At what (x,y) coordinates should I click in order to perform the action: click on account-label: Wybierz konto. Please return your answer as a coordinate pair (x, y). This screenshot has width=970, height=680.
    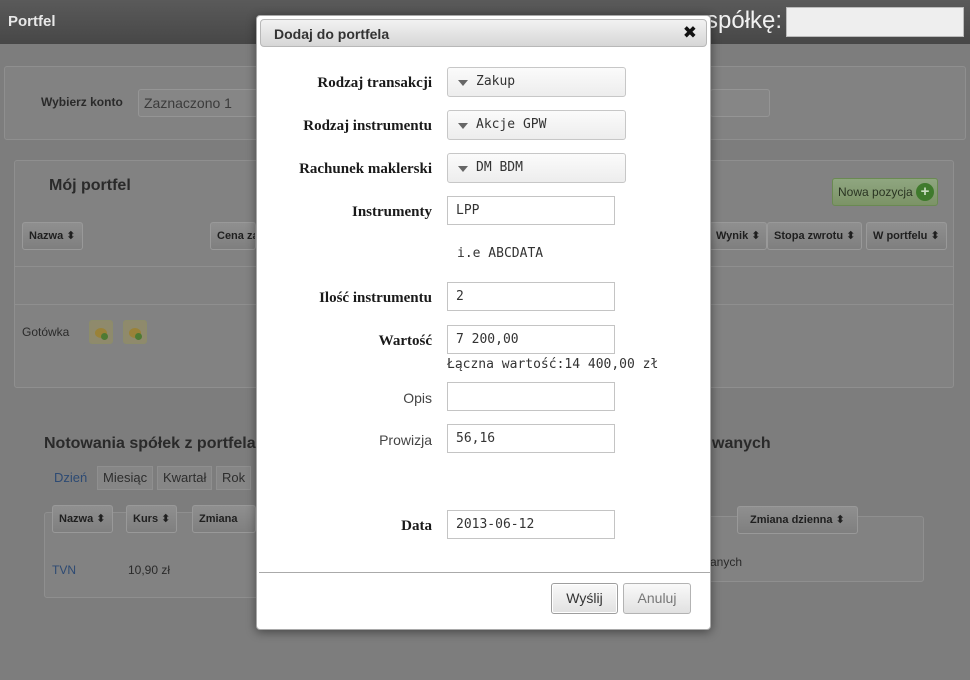
    Looking at the image, I should click on (82, 102).